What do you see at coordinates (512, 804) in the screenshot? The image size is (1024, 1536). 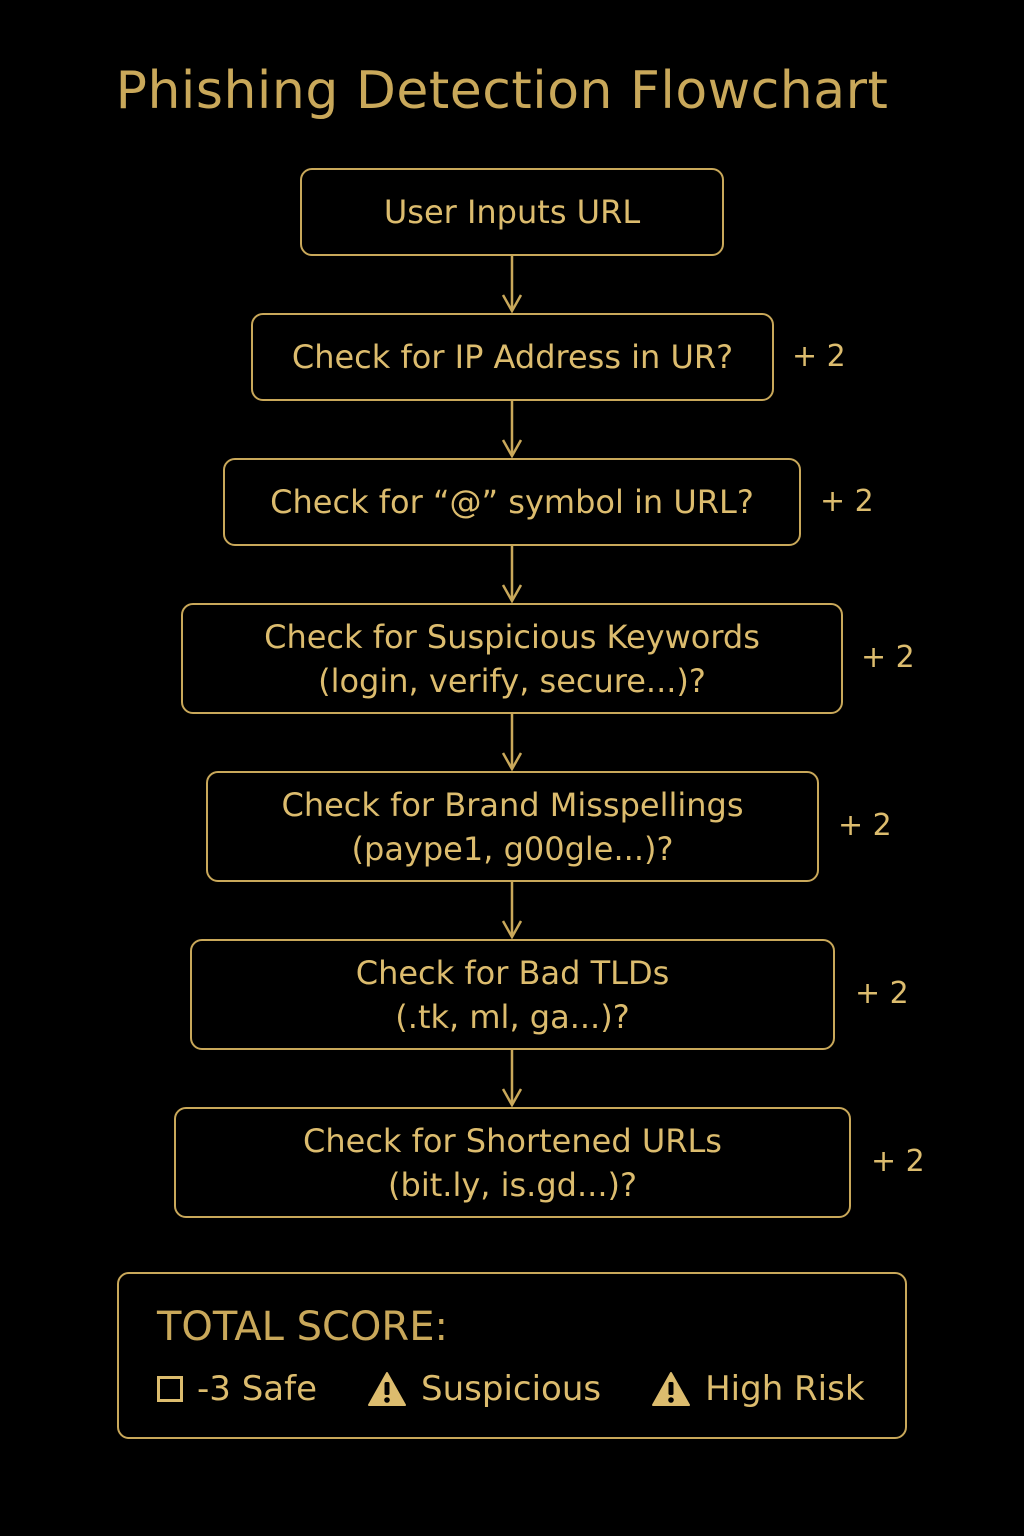 I see `step-text-line-1: Check for Brand Misspellings` at bounding box center [512, 804].